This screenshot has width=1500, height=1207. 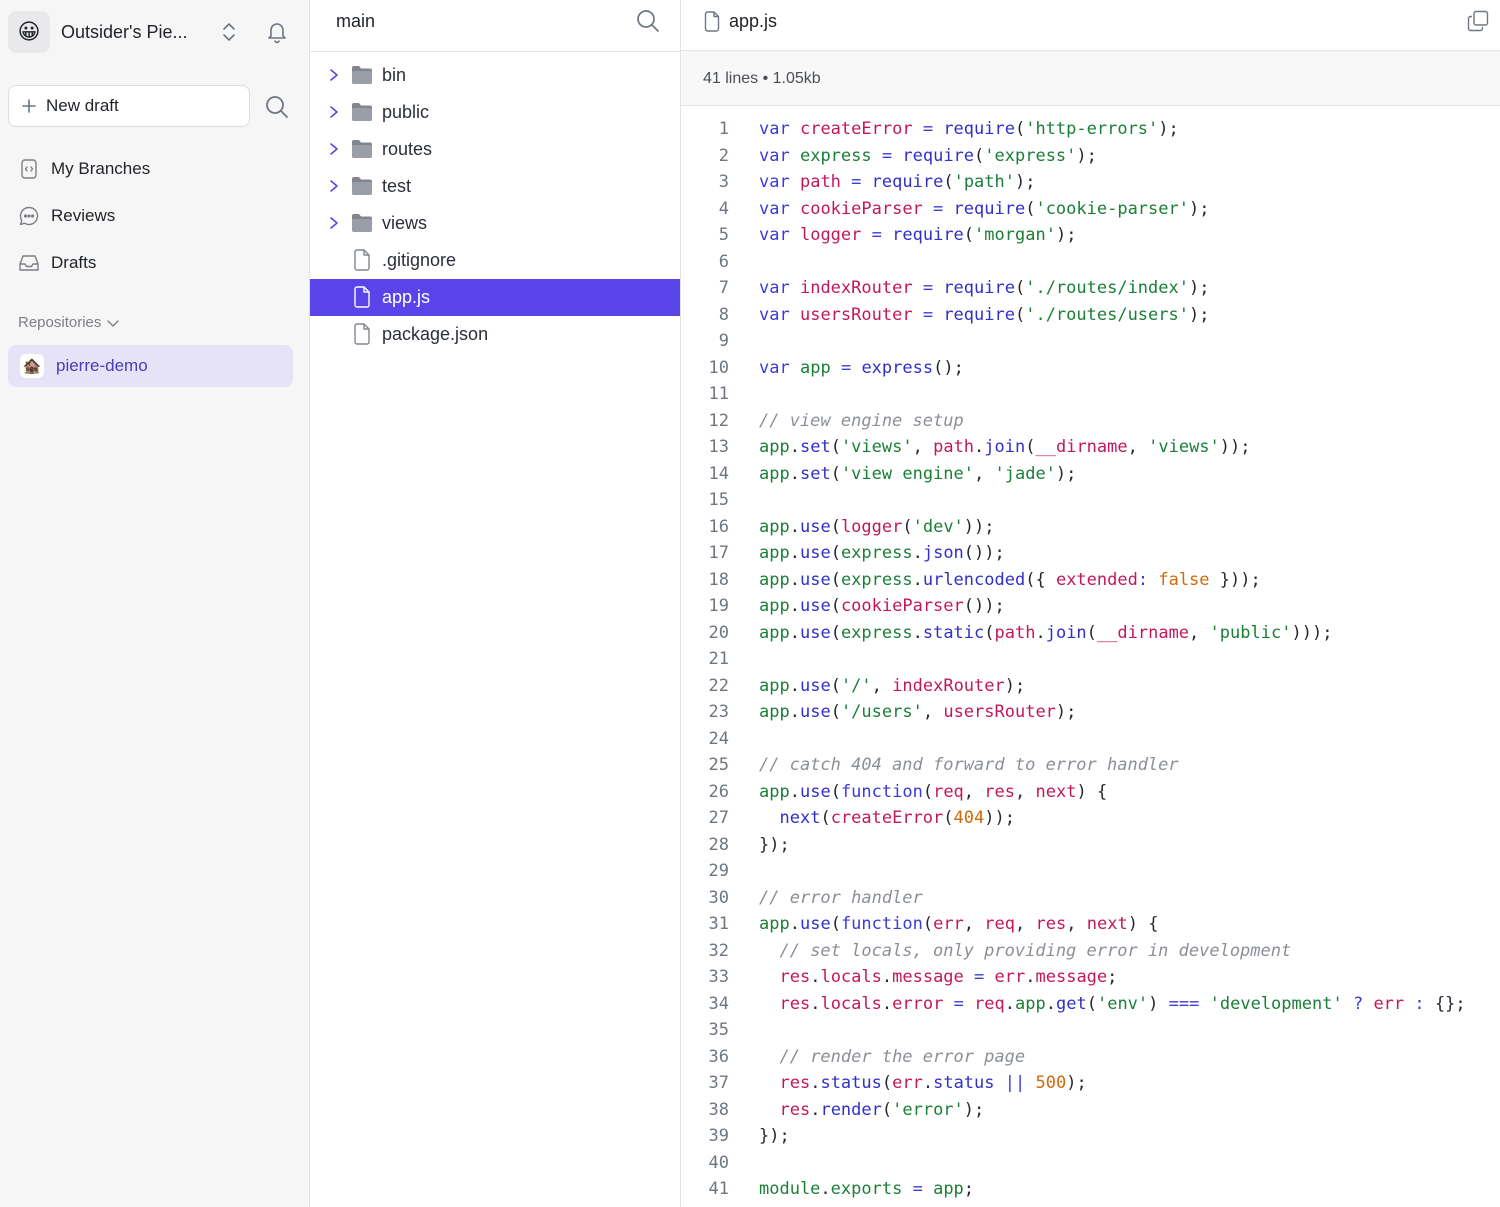 What do you see at coordinates (84, 169) in the screenshot?
I see `sidebar-item-my-branches: My Branches` at bounding box center [84, 169].